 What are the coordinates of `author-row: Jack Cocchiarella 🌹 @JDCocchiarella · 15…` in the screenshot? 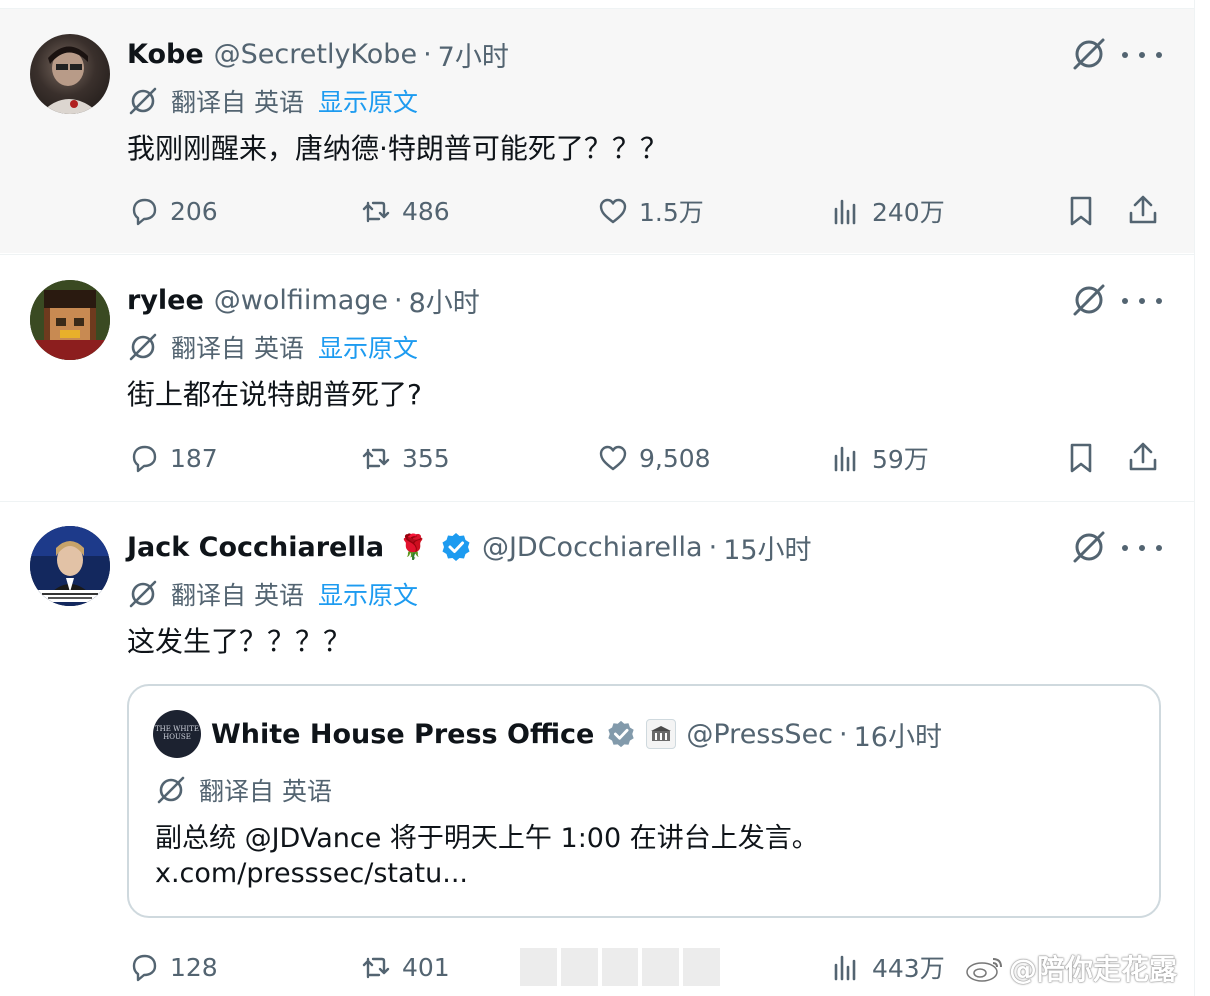 It's located at (469, 547).